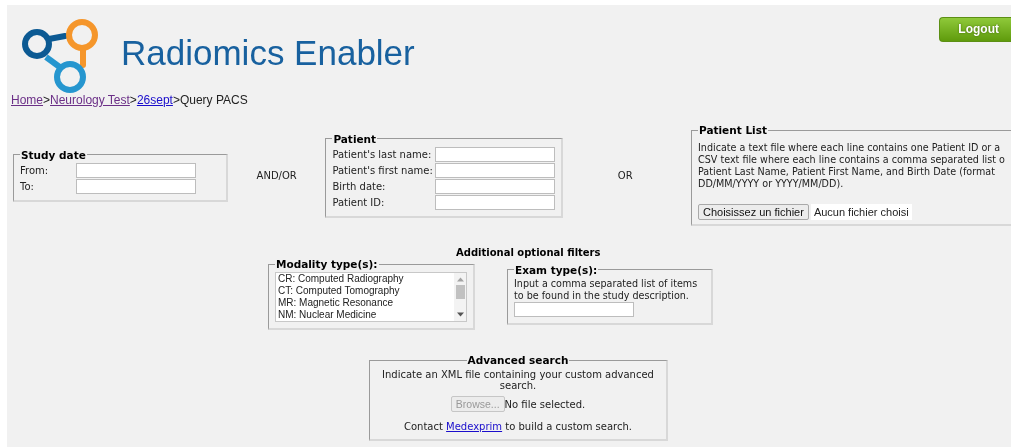  What do you see at coordinates (53, 154) in the screenshot?
I see `fieldset-legend: Study date` at bounding box center [53, 154].